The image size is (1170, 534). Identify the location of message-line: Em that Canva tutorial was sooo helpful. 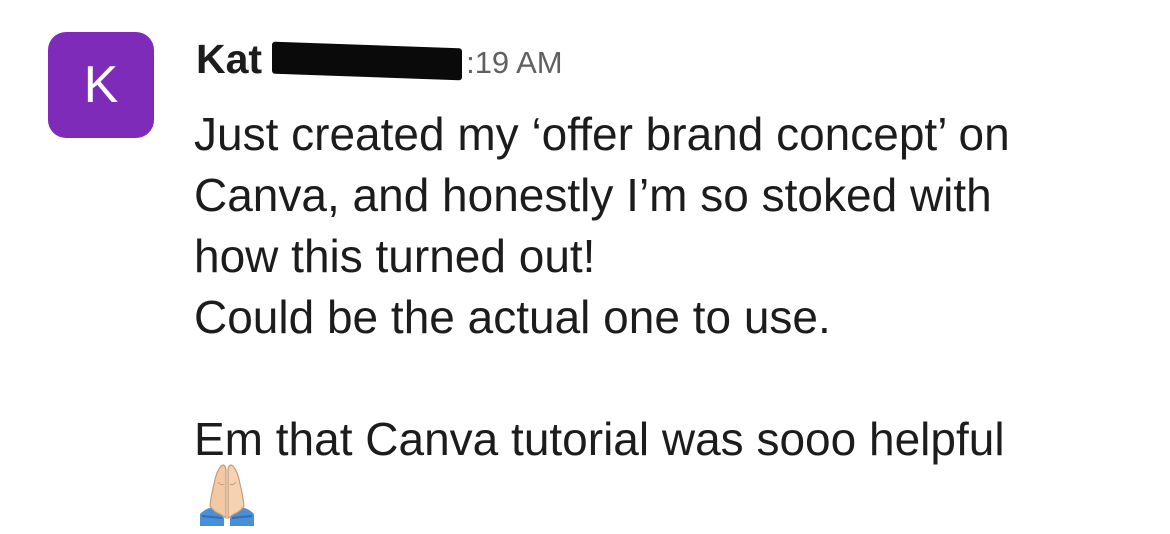
(599, 439).